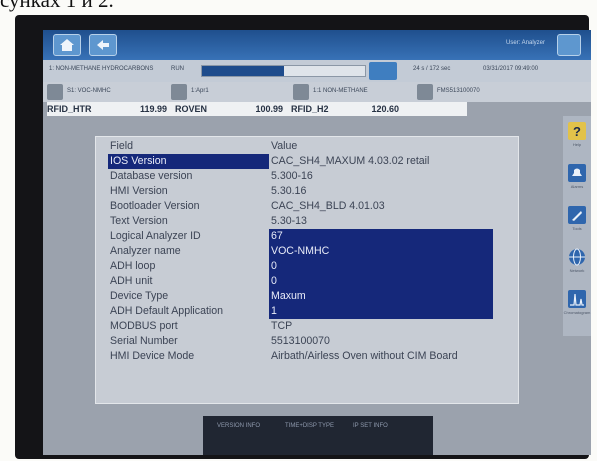  What do you see at coordinates (511, 69) in the screenshot?
I see `status-datetime: 03/31/2017 09:49:00` at bounding box center [511, 69].